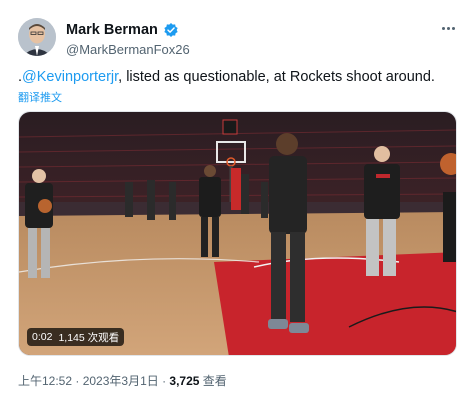  I want to click on author-name-row: Mark Berman, so click(128, 30).